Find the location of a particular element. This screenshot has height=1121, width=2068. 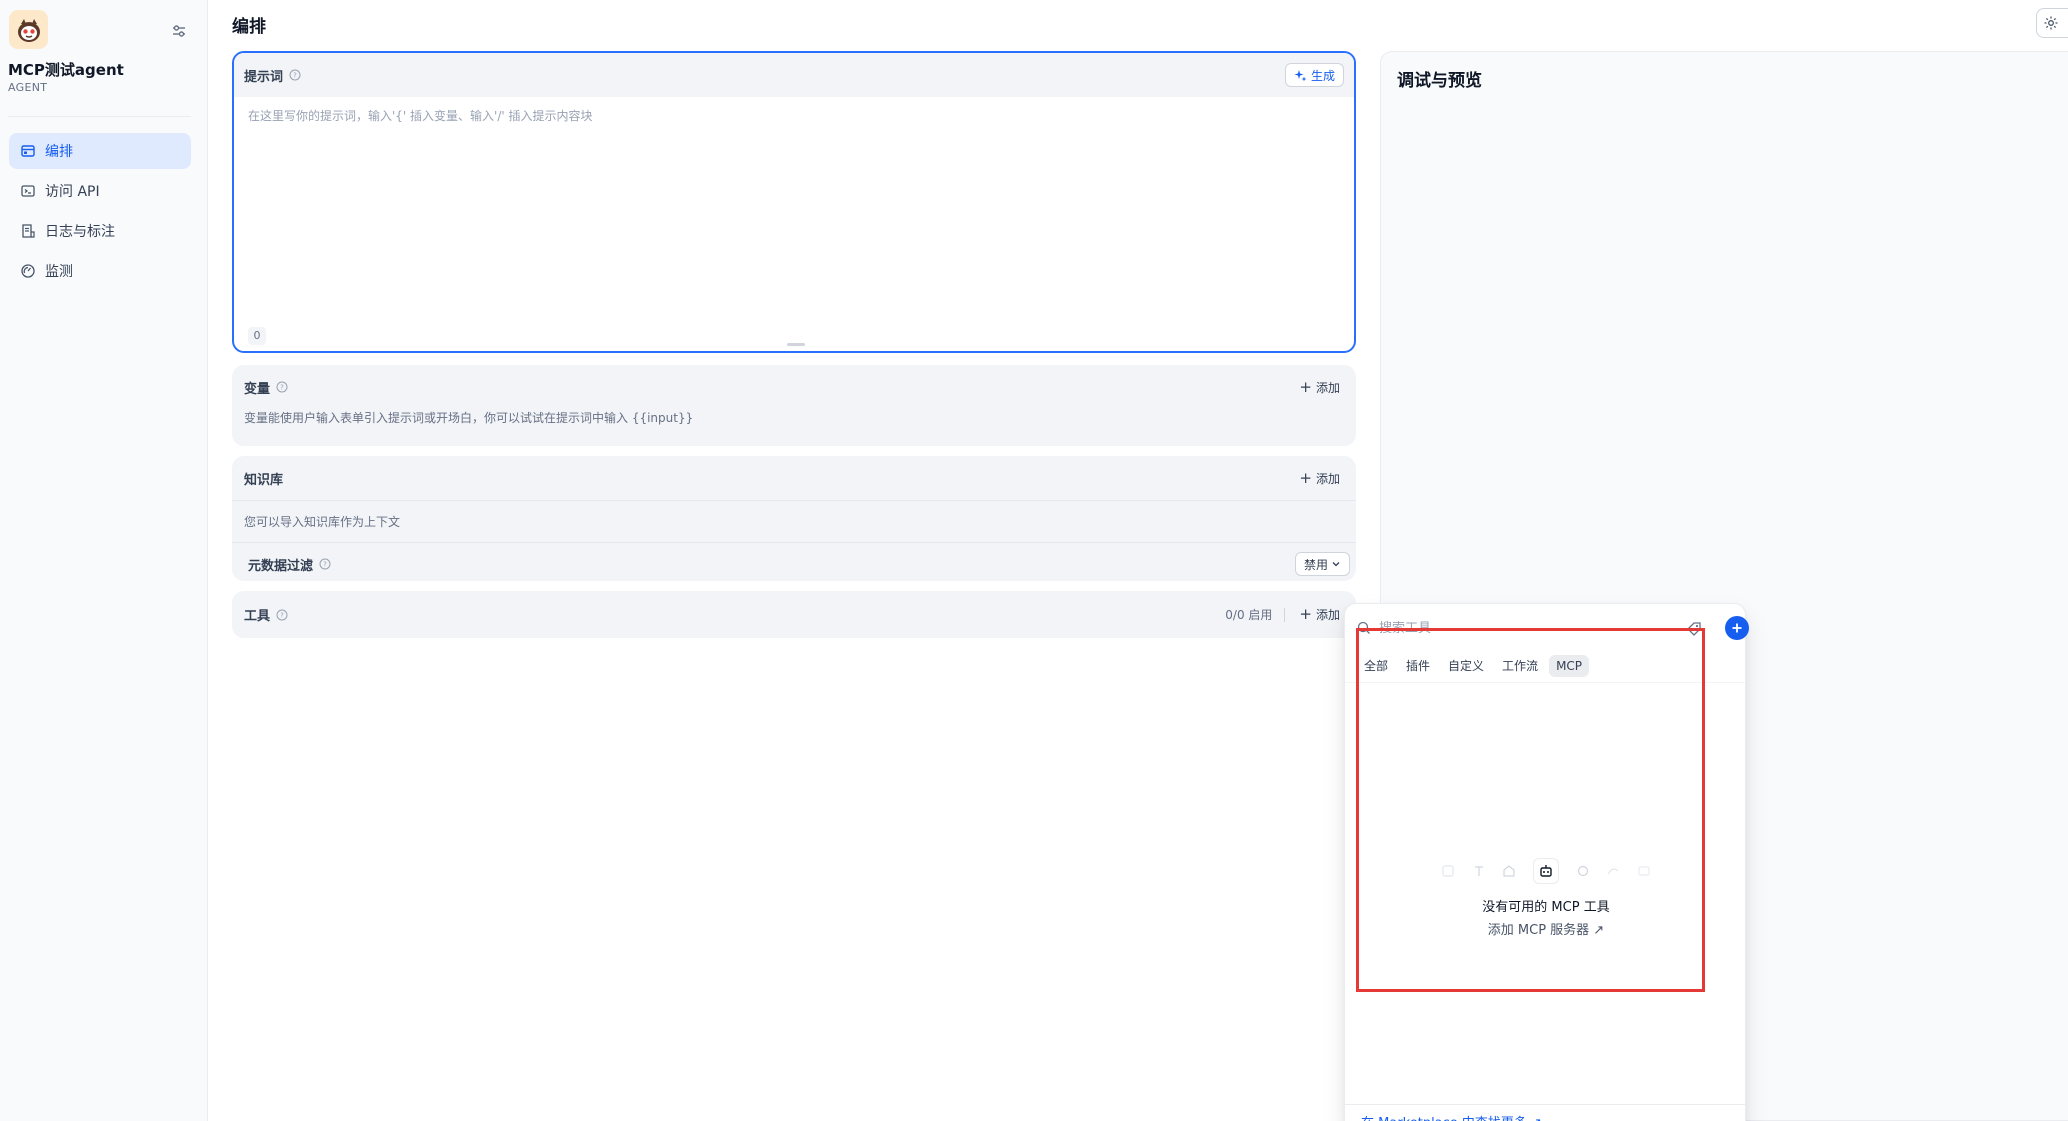

prompt-editor: 提示词 ? 生成 0 is located at coordinates (794, 202).